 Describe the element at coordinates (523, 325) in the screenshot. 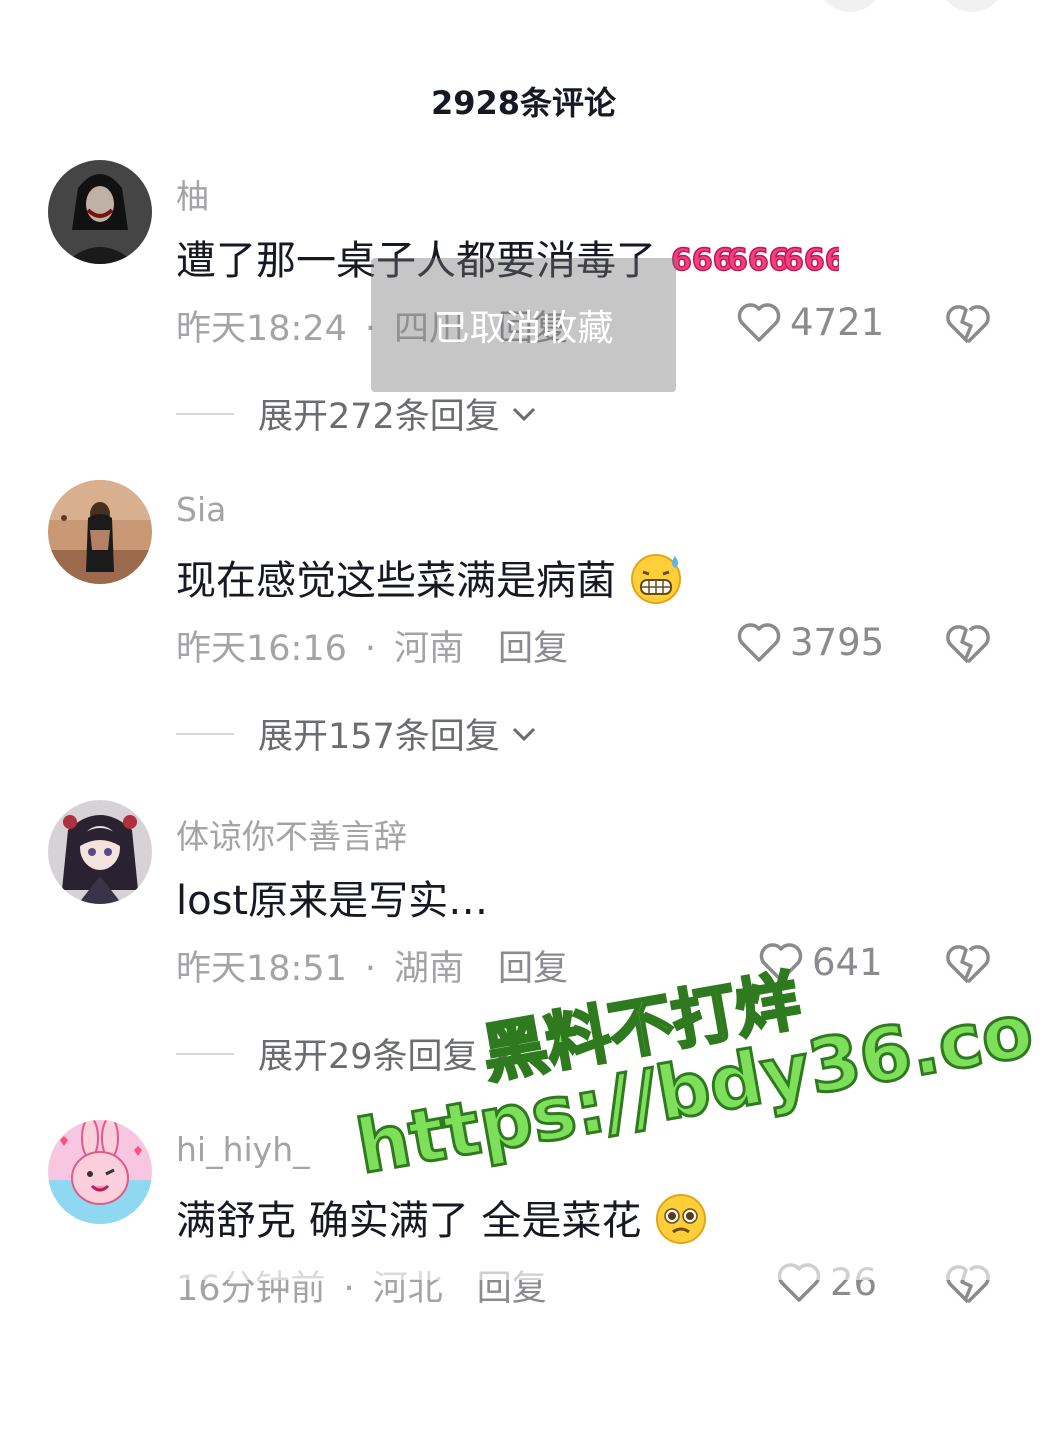

I see `toast-notification: 已取消收藏` at that location.